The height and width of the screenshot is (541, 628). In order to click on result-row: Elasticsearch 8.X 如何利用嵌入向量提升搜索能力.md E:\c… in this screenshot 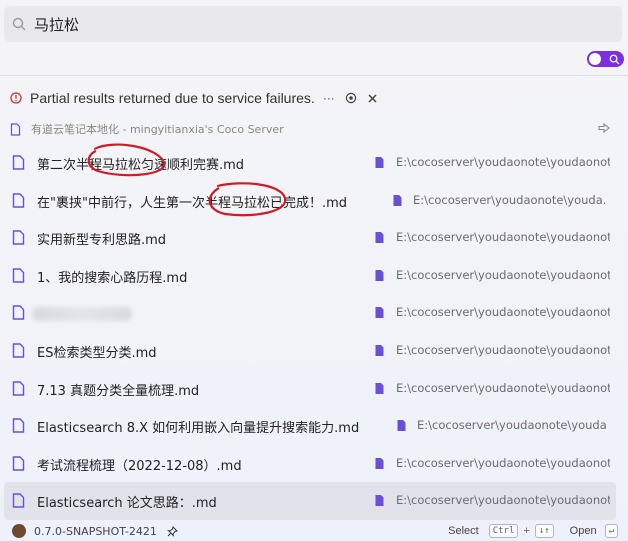, I will do `click(314, 426)`.